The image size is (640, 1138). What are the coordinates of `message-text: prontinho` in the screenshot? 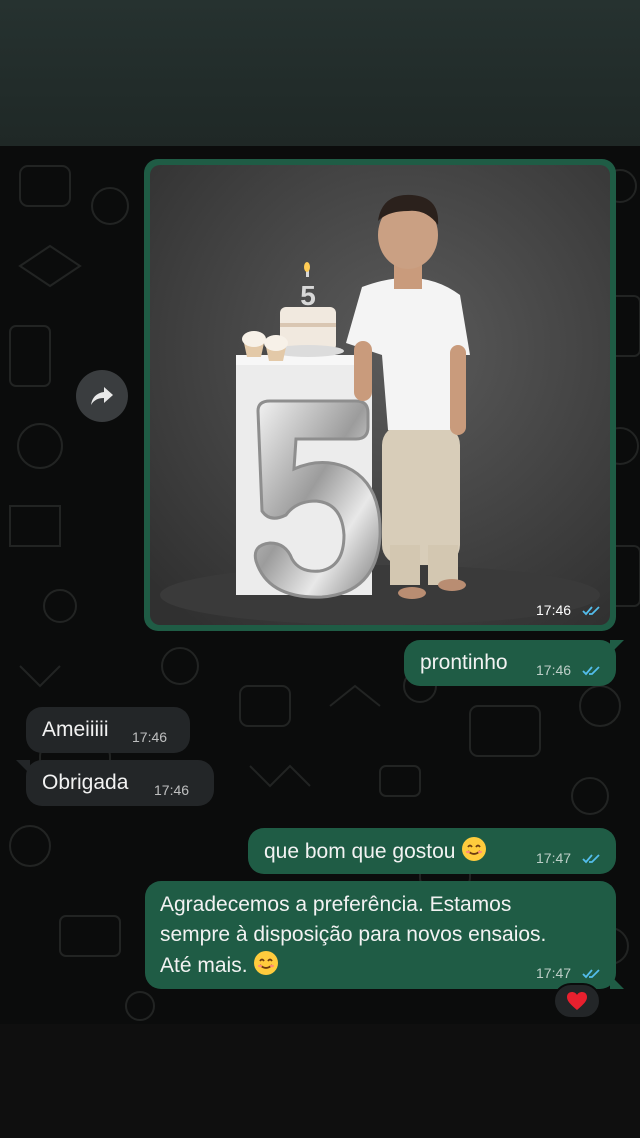 It's located at (464, 662).